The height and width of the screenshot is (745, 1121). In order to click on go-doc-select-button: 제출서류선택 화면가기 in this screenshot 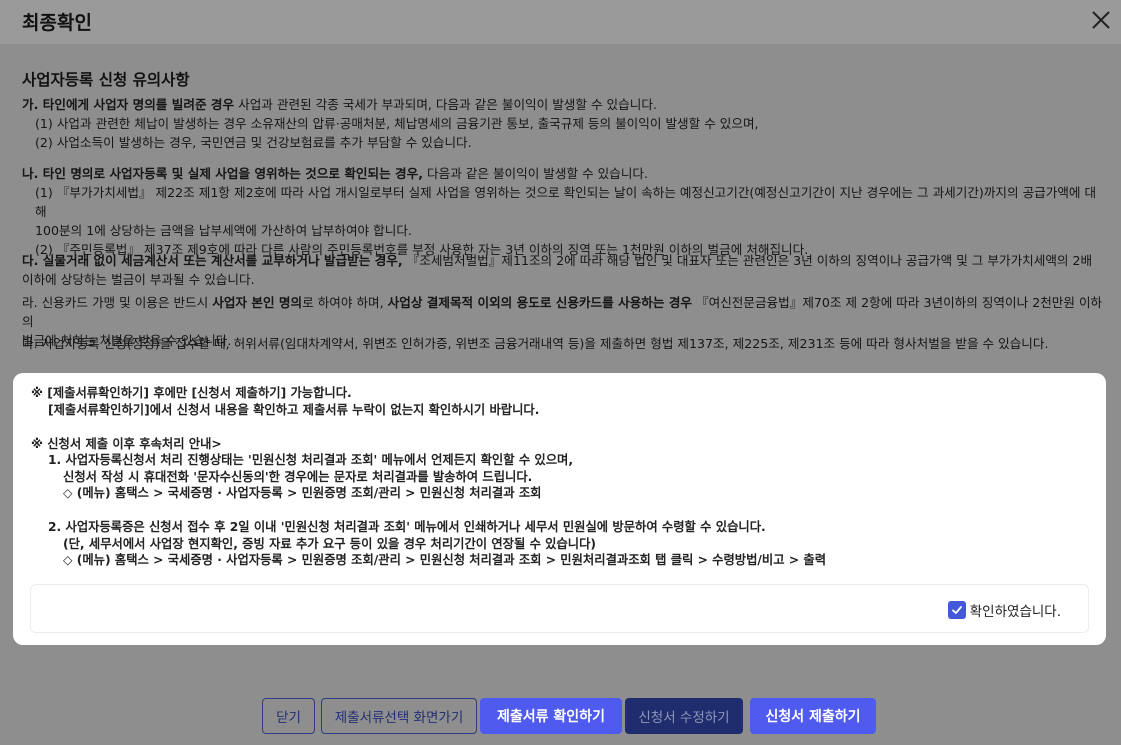, I will do `click(399, 716)`.